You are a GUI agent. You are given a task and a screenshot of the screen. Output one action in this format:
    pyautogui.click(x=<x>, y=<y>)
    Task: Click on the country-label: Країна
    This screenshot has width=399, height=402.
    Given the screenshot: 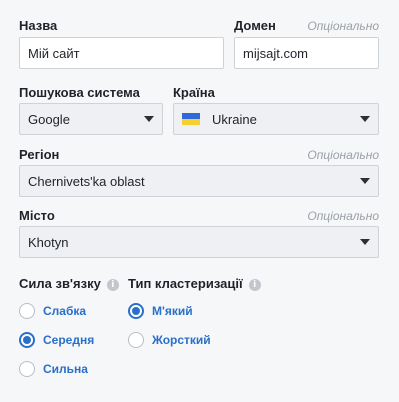 What is the action you would take?
    pyautogui.click(x=194, y=92)
    